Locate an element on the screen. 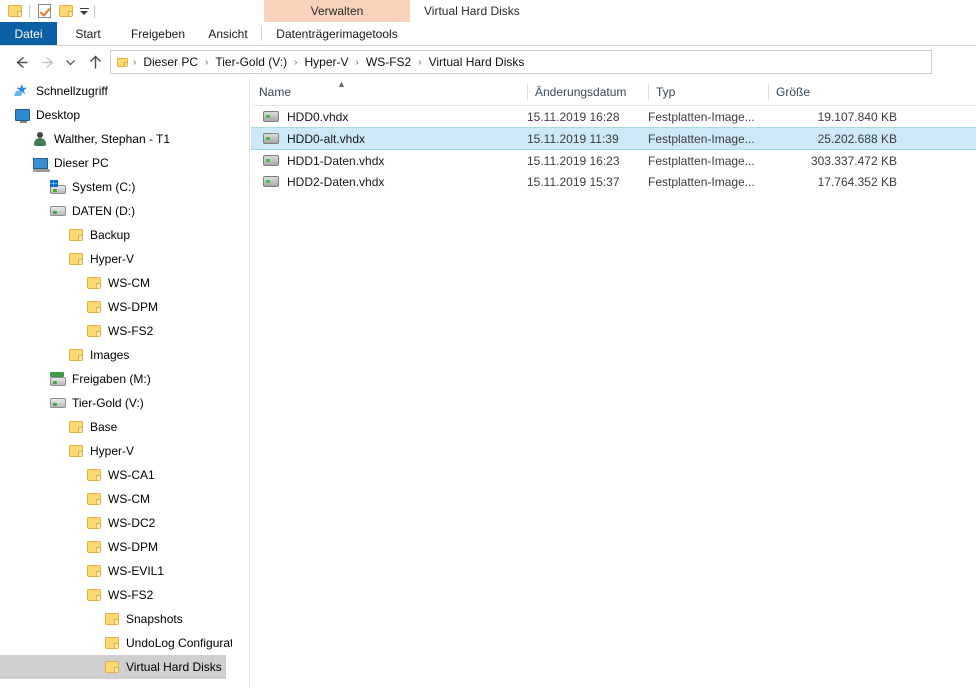  sidebar-item-images: Images is located at coordinates (113, 355).